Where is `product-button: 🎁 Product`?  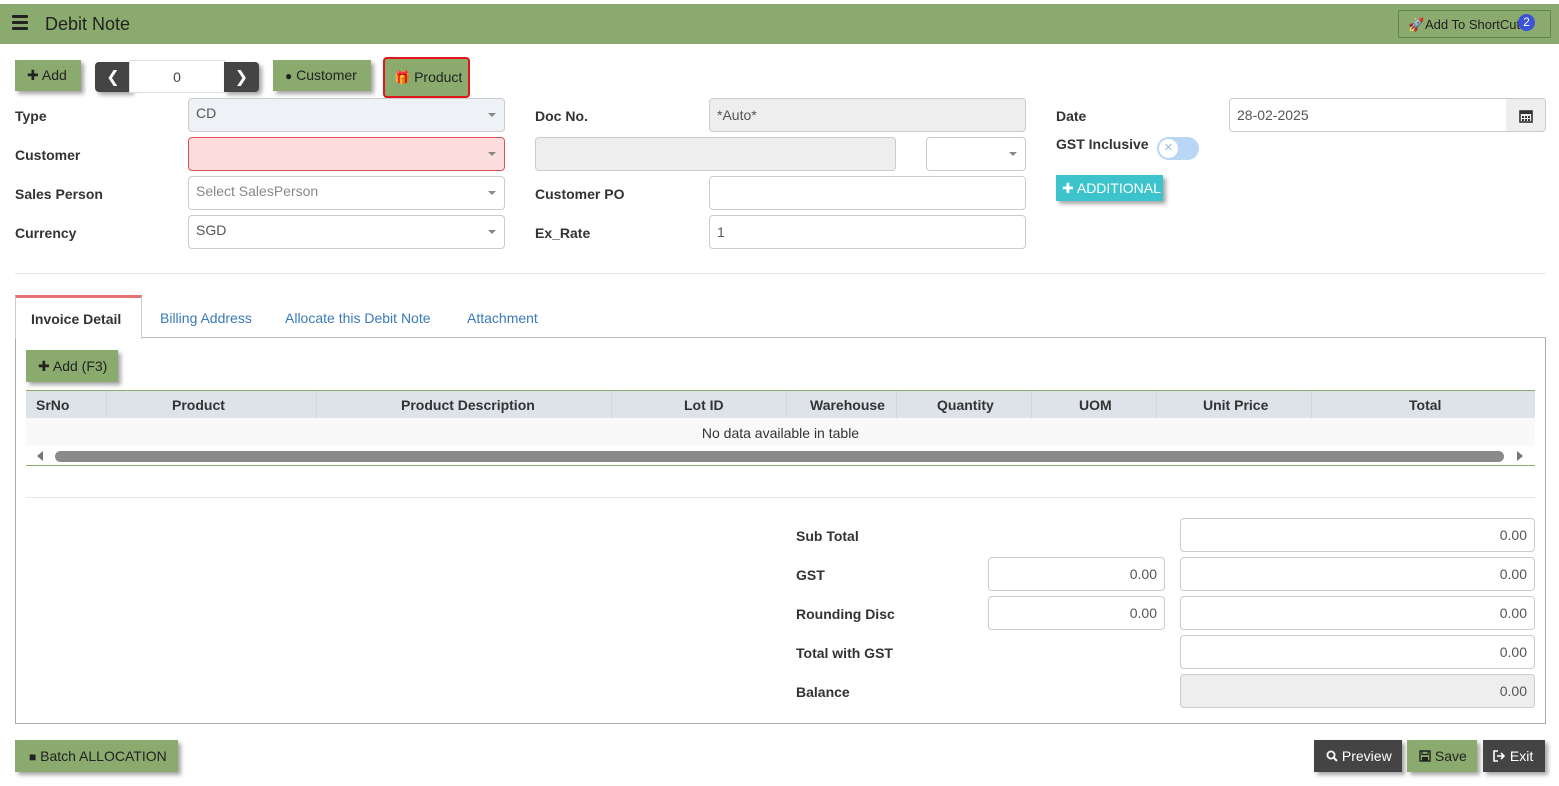 product-button: 🎁 Product is located at coordinates (426, 77).